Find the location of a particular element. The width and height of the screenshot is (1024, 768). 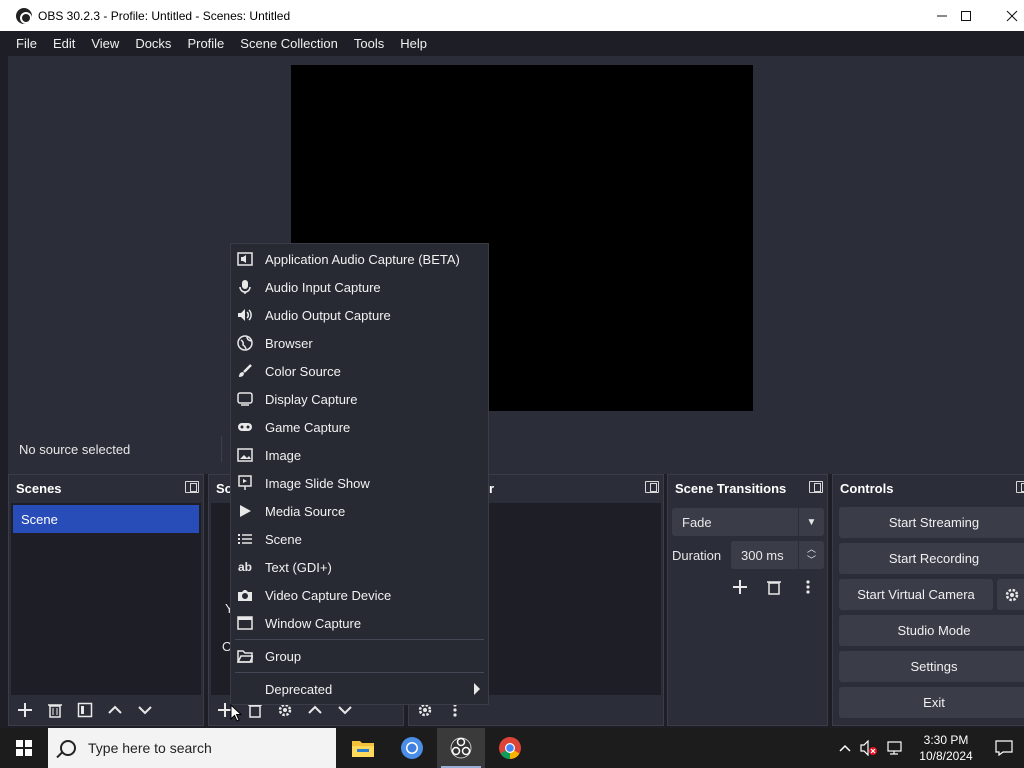

gear-icon is located at coordinates (1012, 594).